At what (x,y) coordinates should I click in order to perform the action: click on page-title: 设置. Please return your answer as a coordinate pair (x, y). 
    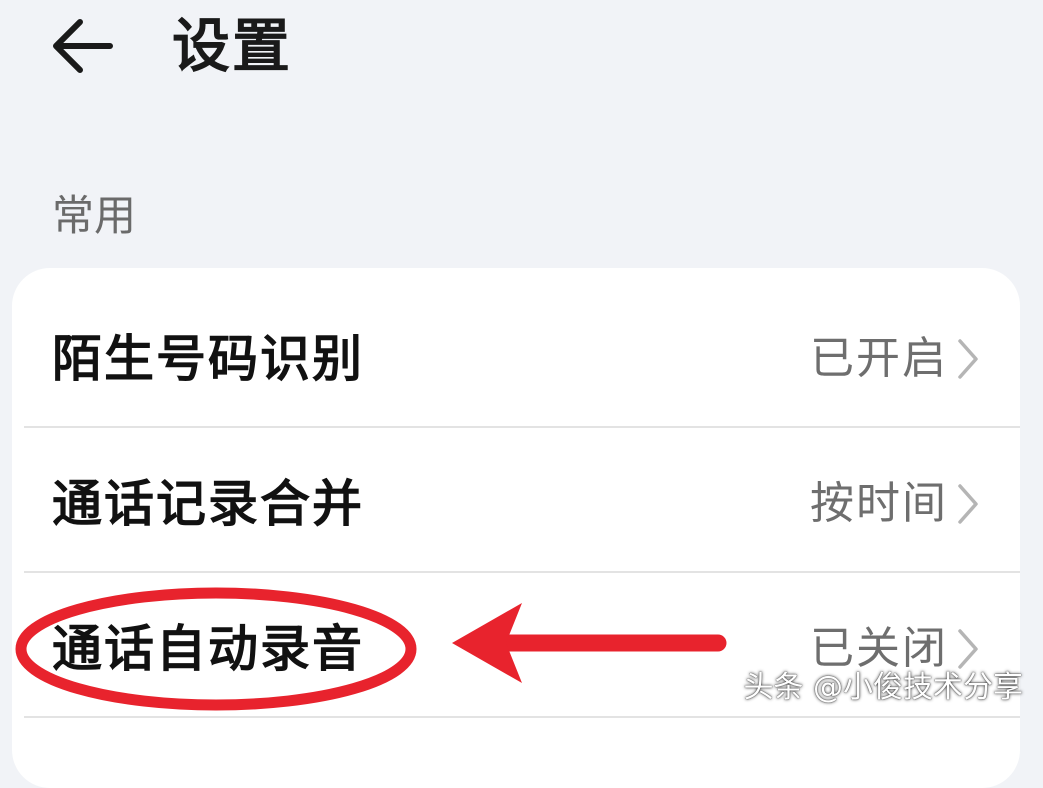
    Looking at the image, I should click on (232, 46).